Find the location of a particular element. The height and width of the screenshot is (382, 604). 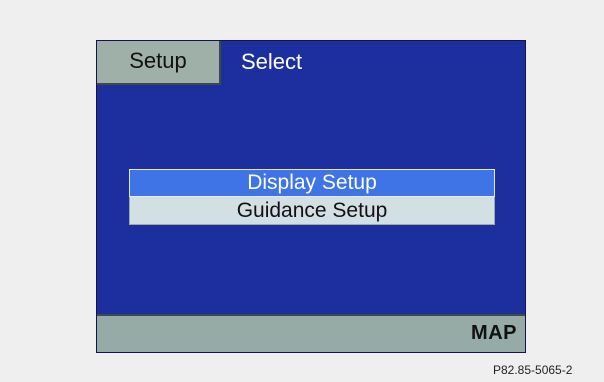

menu-item-display-setup: Display Setup is located at coordinates (312, 183).